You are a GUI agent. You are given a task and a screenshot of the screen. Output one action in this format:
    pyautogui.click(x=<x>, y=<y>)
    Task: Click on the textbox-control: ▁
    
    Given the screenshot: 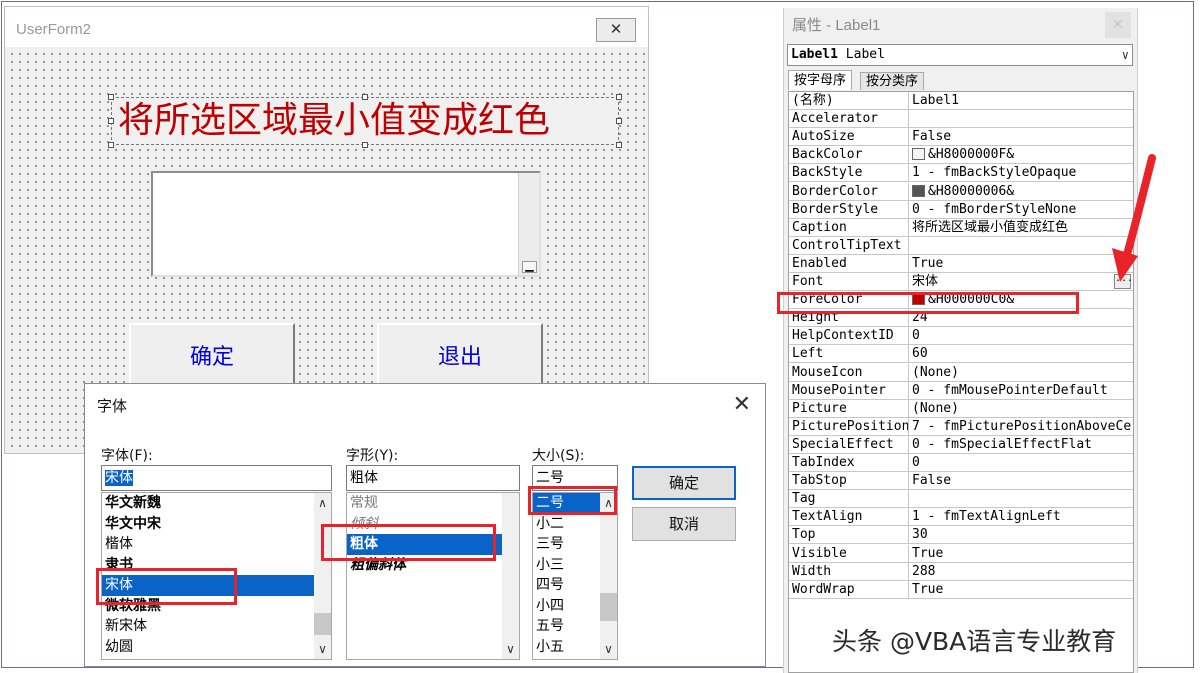 What is the action you would take?
    pyautogui.click(x=346, y=224)
    